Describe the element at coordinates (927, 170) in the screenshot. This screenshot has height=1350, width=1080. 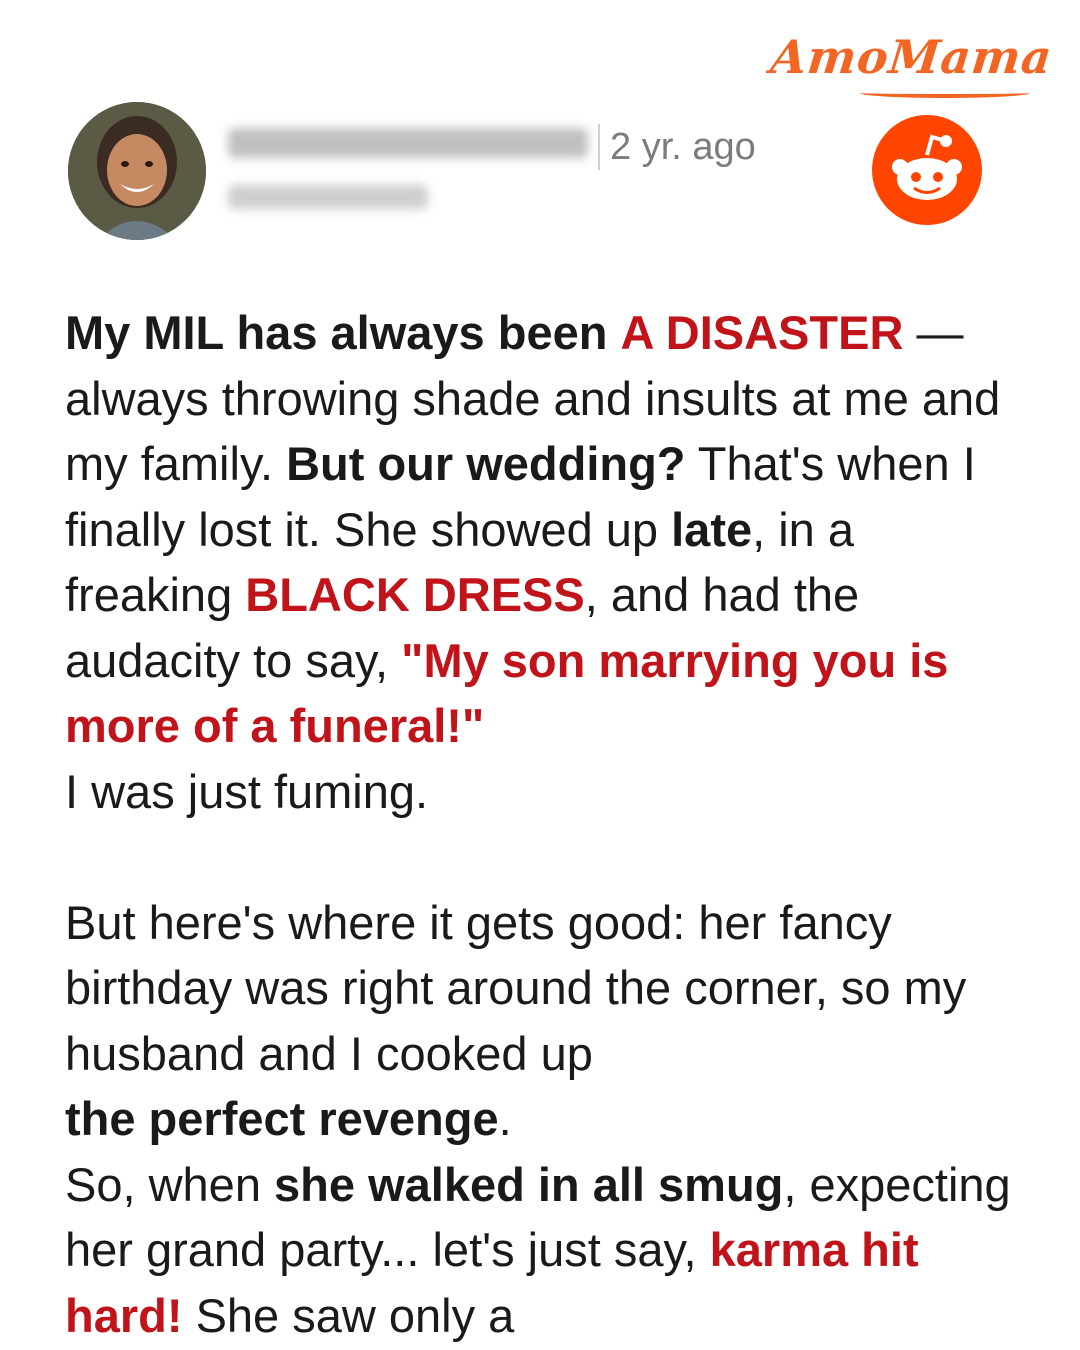
I see `reddit-icon` at that location.